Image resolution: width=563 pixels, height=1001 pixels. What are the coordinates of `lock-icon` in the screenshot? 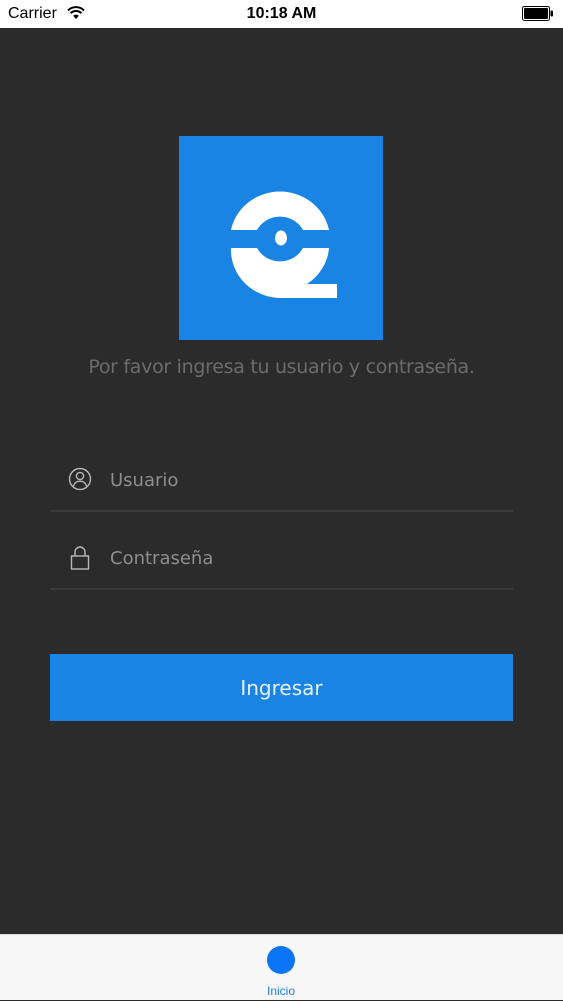 It's located at (80, 560).